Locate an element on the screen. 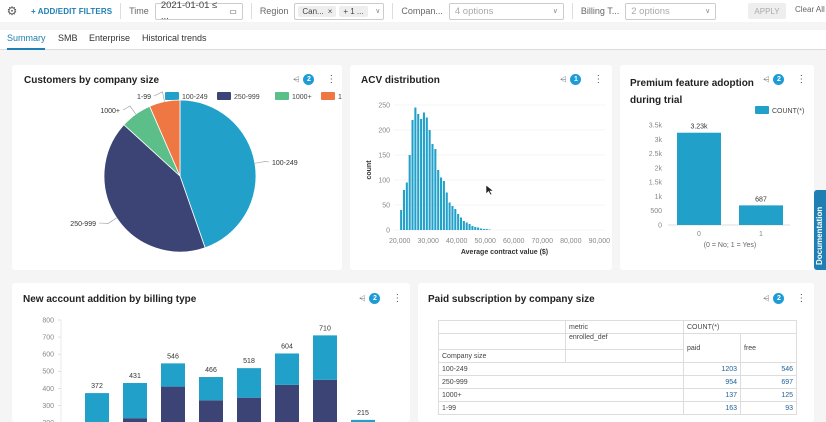 Image resolution: width=826 pixels, height=422 pixels. time-filter-input: 2021-01-01 ≤ ... ▭ is located at coordinates (198, 11).